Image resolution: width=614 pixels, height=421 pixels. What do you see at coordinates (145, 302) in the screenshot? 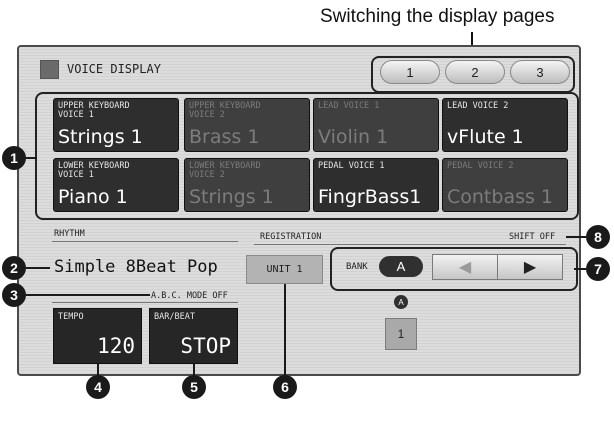
I see `abc-divider` at bounding box center [145, 302].